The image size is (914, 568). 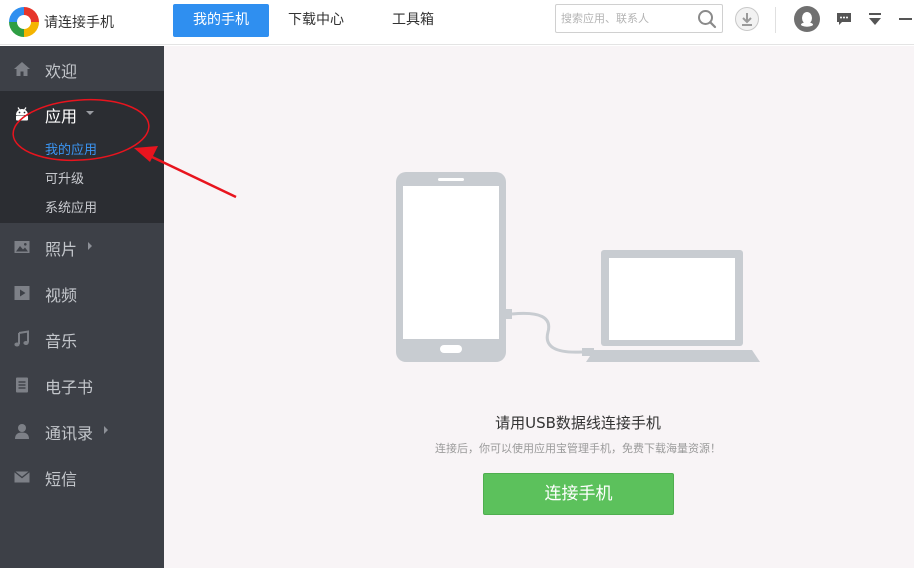 I want to click on sidebar-item-label: 视频, so click(x=61, y=295).